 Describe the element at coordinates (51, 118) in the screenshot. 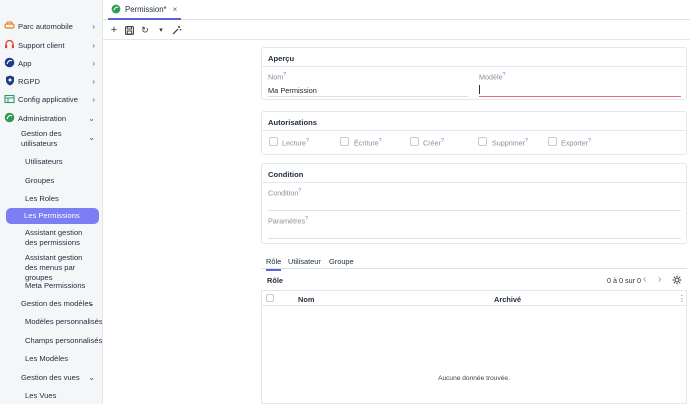

I see `sidebar-item-administration: Administration ⌄` at that location.